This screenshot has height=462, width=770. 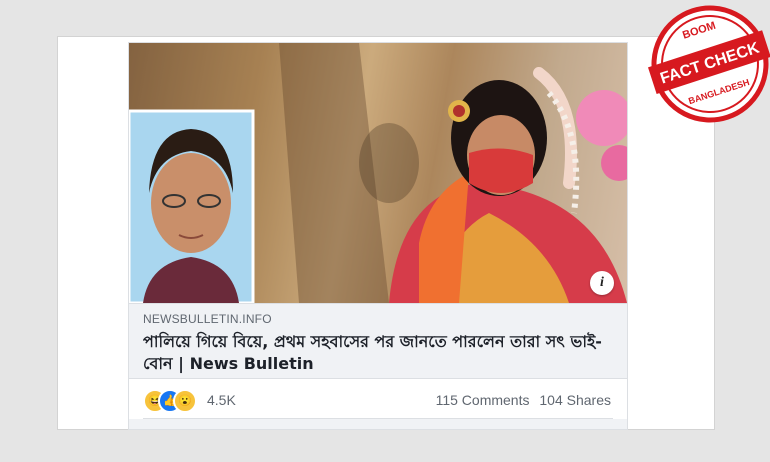 I want to click on wow-reaction-icon: 😮, so click(x=185, y=401).